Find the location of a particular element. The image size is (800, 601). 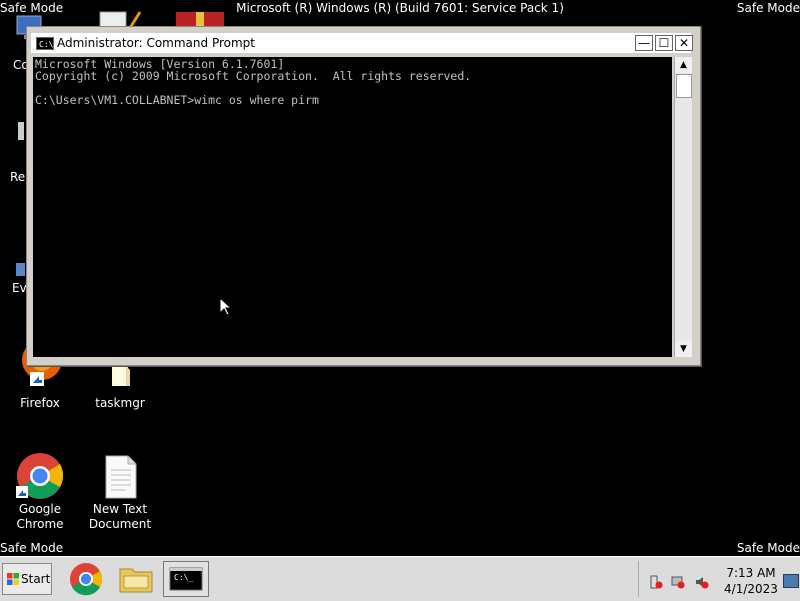

window-title: Administrator: Command Prompt is located at coordinates (156, 43).